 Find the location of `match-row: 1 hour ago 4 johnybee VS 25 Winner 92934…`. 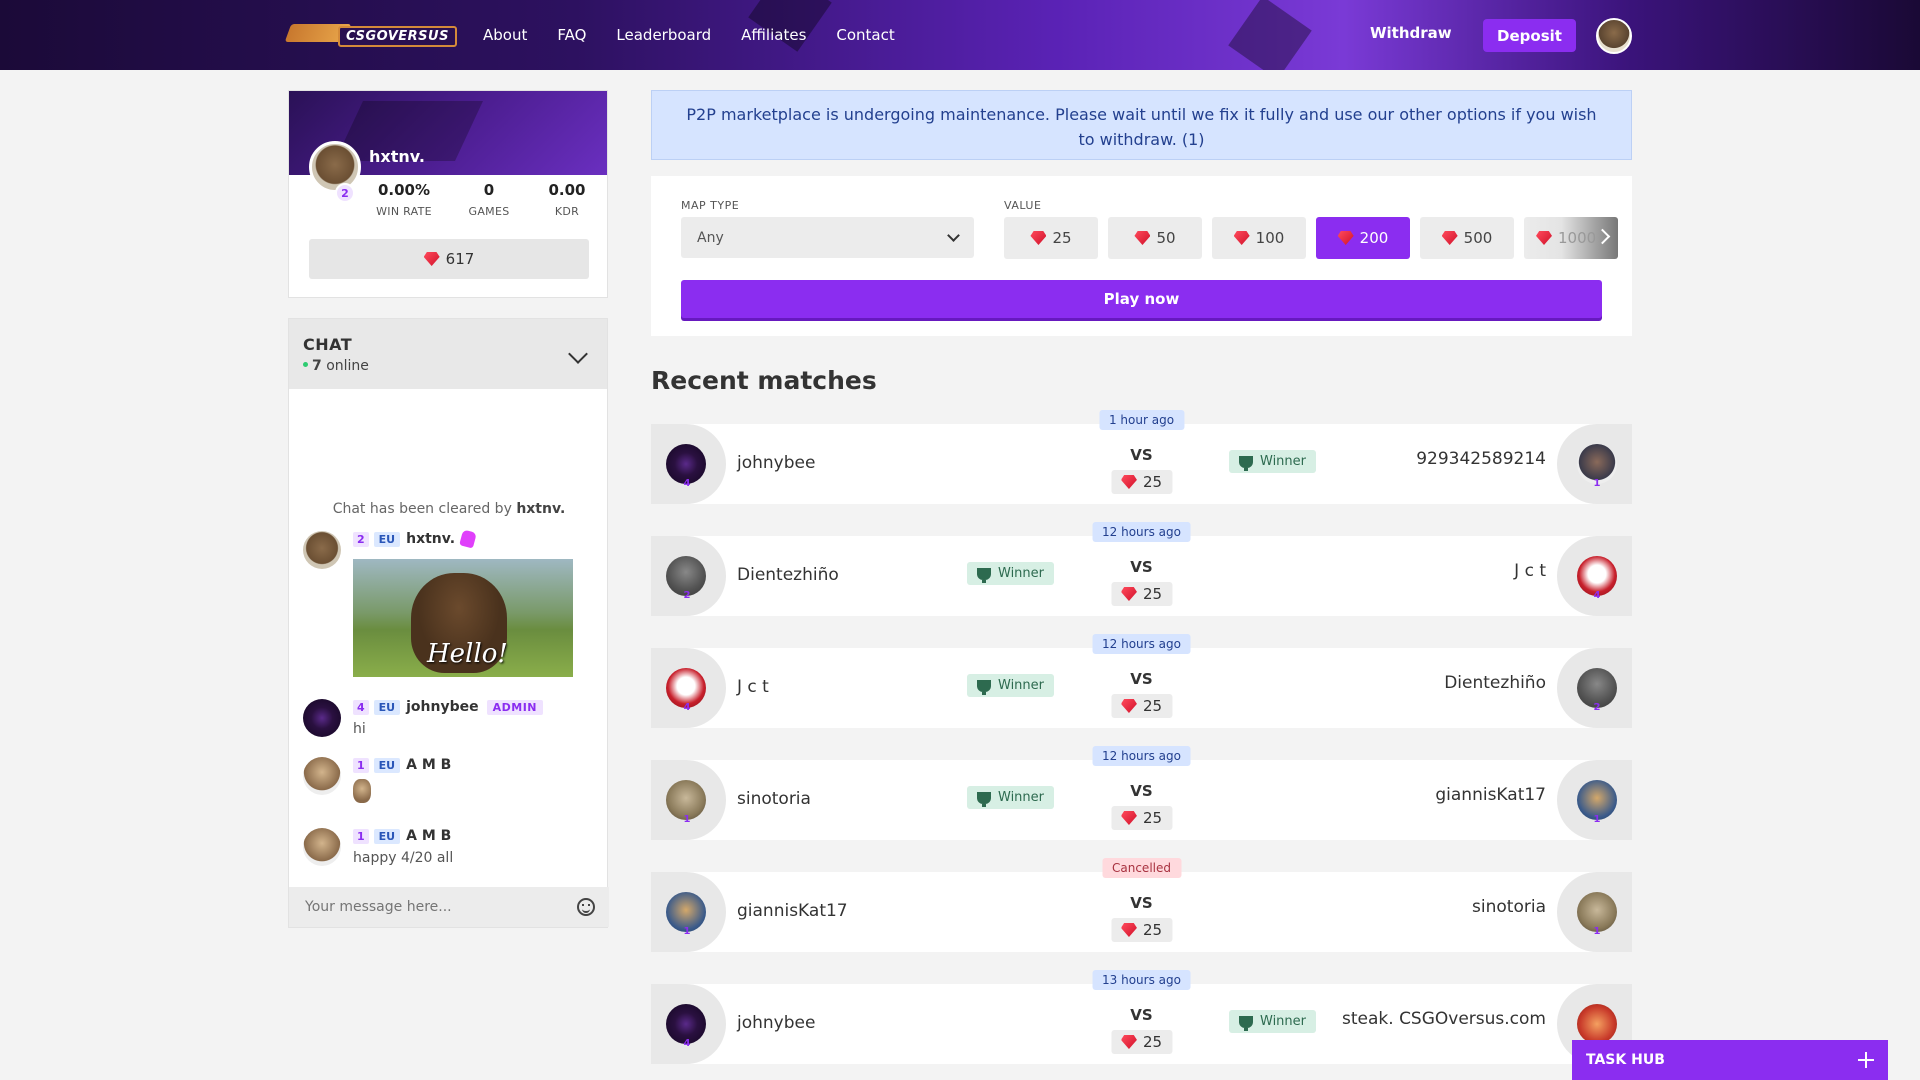

match-row: 1 hour ago 4 johnybee VS 25 Winner 92934… is located at coordinates (1141, 457).